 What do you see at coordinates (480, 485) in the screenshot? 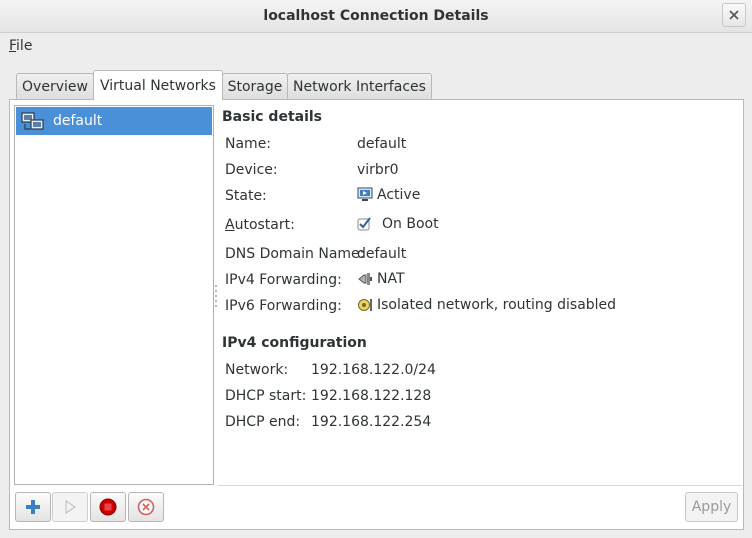
I see `bottom-separator` at bounding box center [480, 485].